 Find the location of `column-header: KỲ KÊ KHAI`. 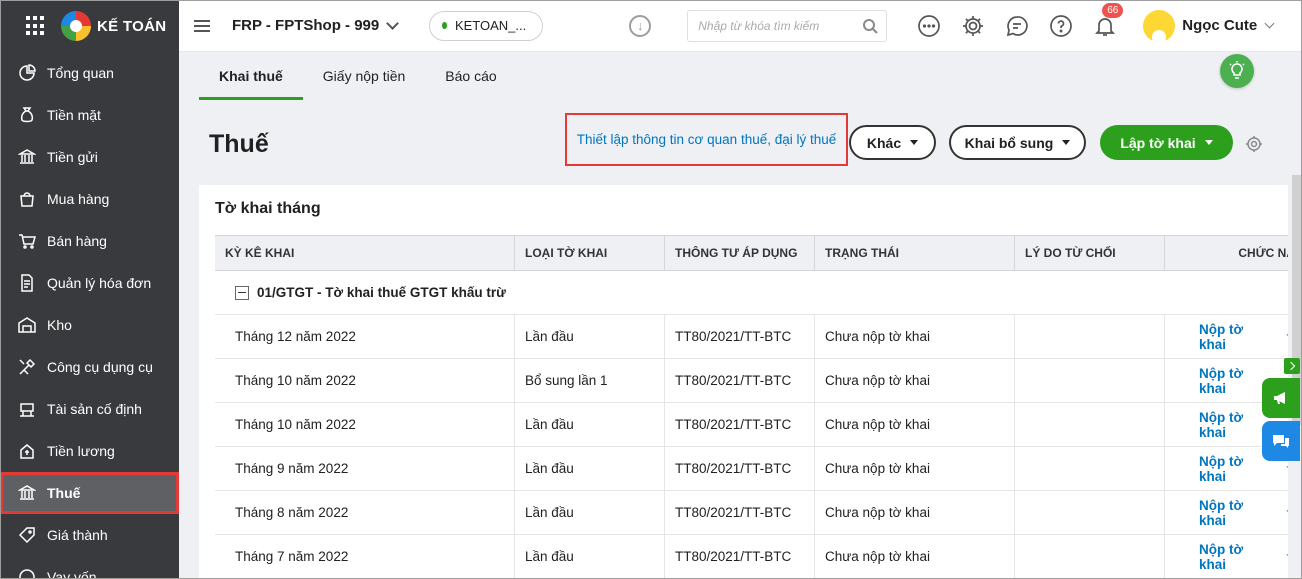

column-header: KỲ KÊ KHAI is located at coordinates (365, 253).